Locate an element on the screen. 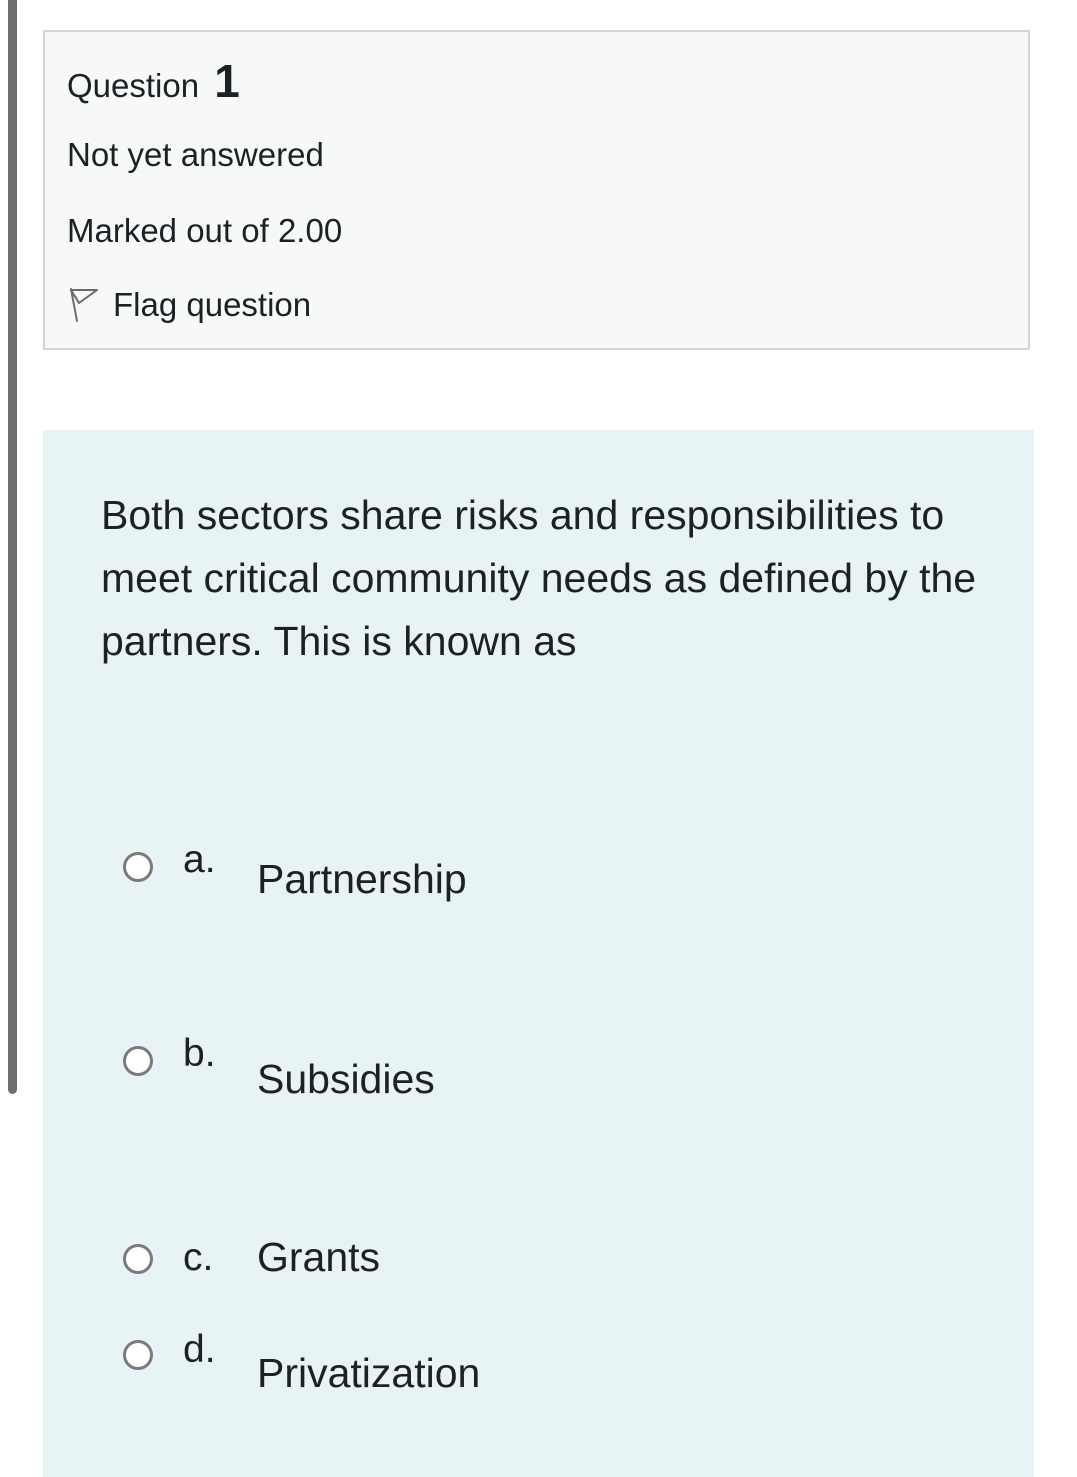 This screenshot has height=1477, width=1077. question-title: Question 1 is located at coordinates (153, 81).